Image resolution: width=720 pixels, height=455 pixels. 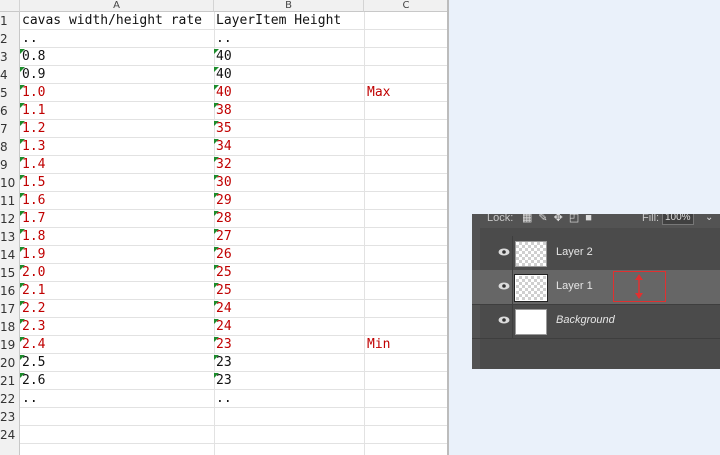 What do you see at coordinates (33, 111) in the screenshot?
I see `cell-a: 1.1` at bounding box center [33, 111].